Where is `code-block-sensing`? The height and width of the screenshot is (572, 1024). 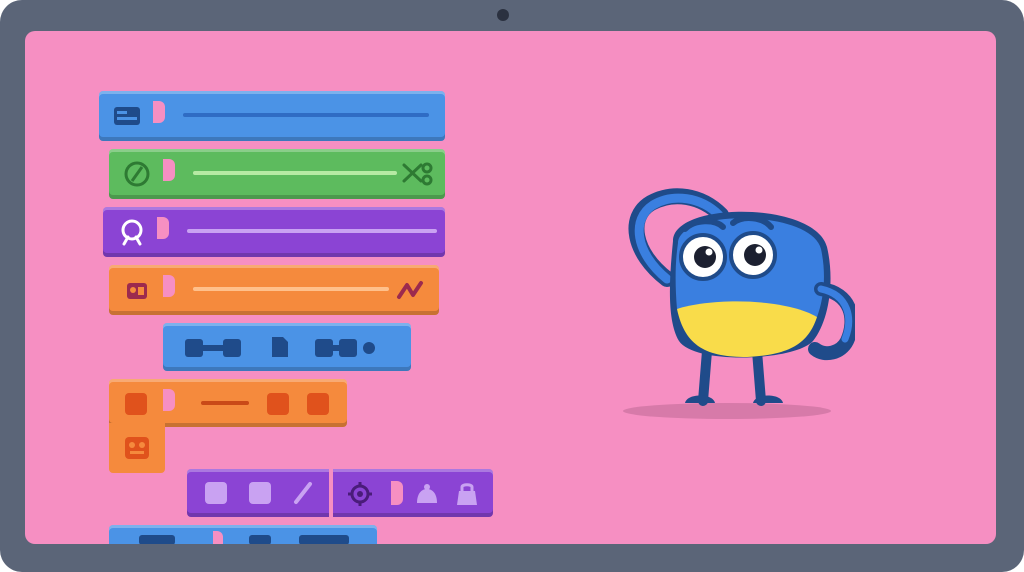
code-block-sensing is located at coordinates (287, 347).